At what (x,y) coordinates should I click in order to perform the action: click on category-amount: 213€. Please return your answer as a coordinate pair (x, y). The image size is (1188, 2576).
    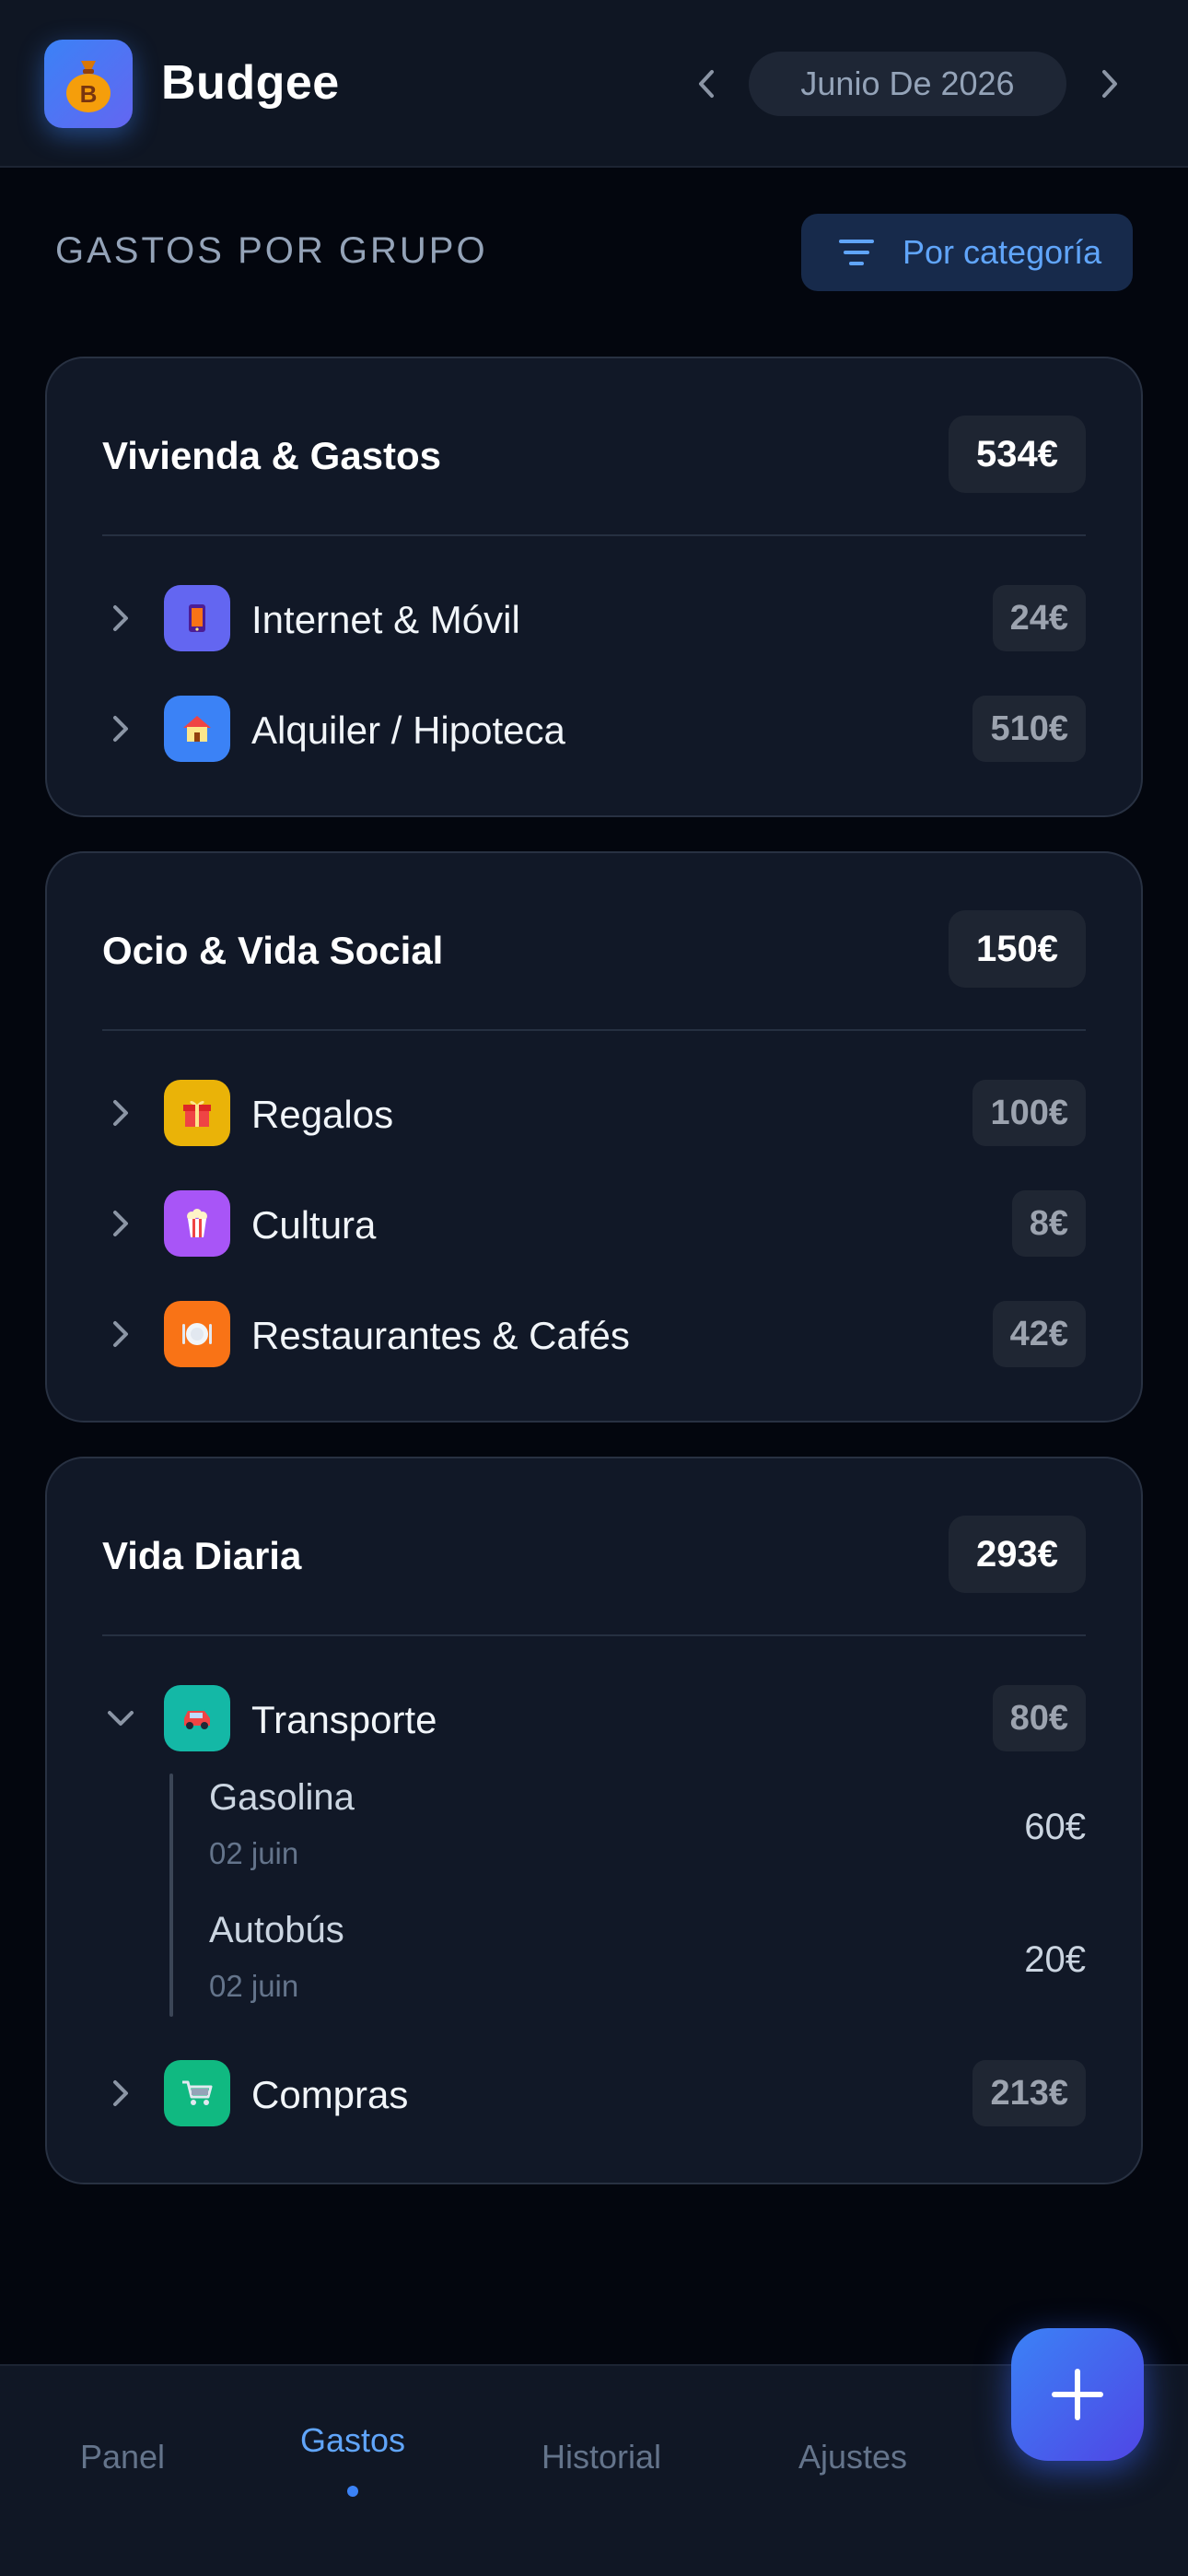
    Looking at the image, I should click on (1029, 2093).